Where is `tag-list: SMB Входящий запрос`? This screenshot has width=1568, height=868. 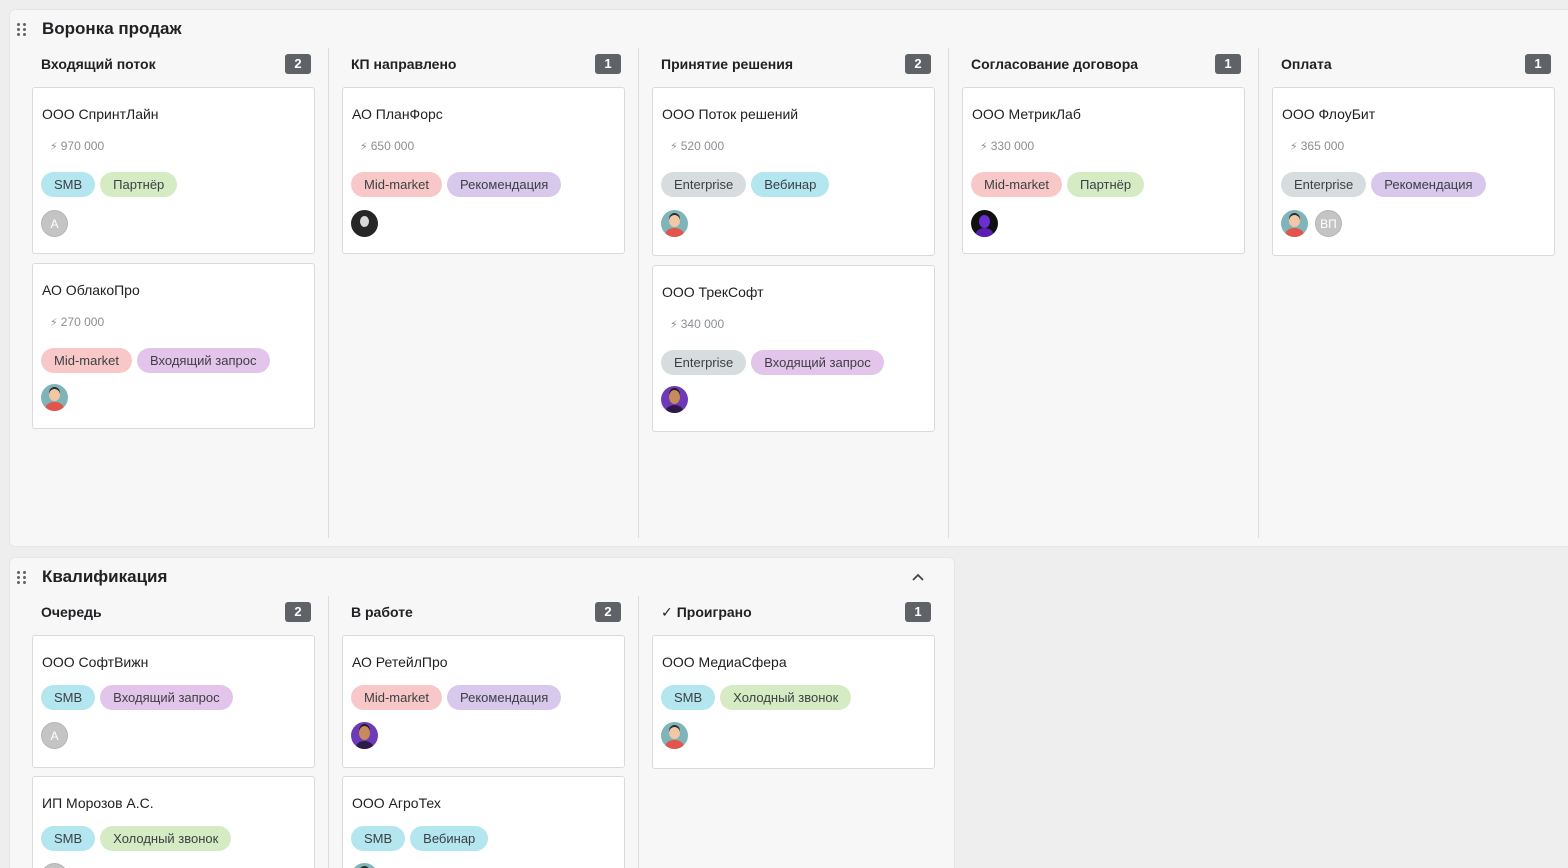 tag-list: SMB Входящий запрос is located at coordinates (137, 697).